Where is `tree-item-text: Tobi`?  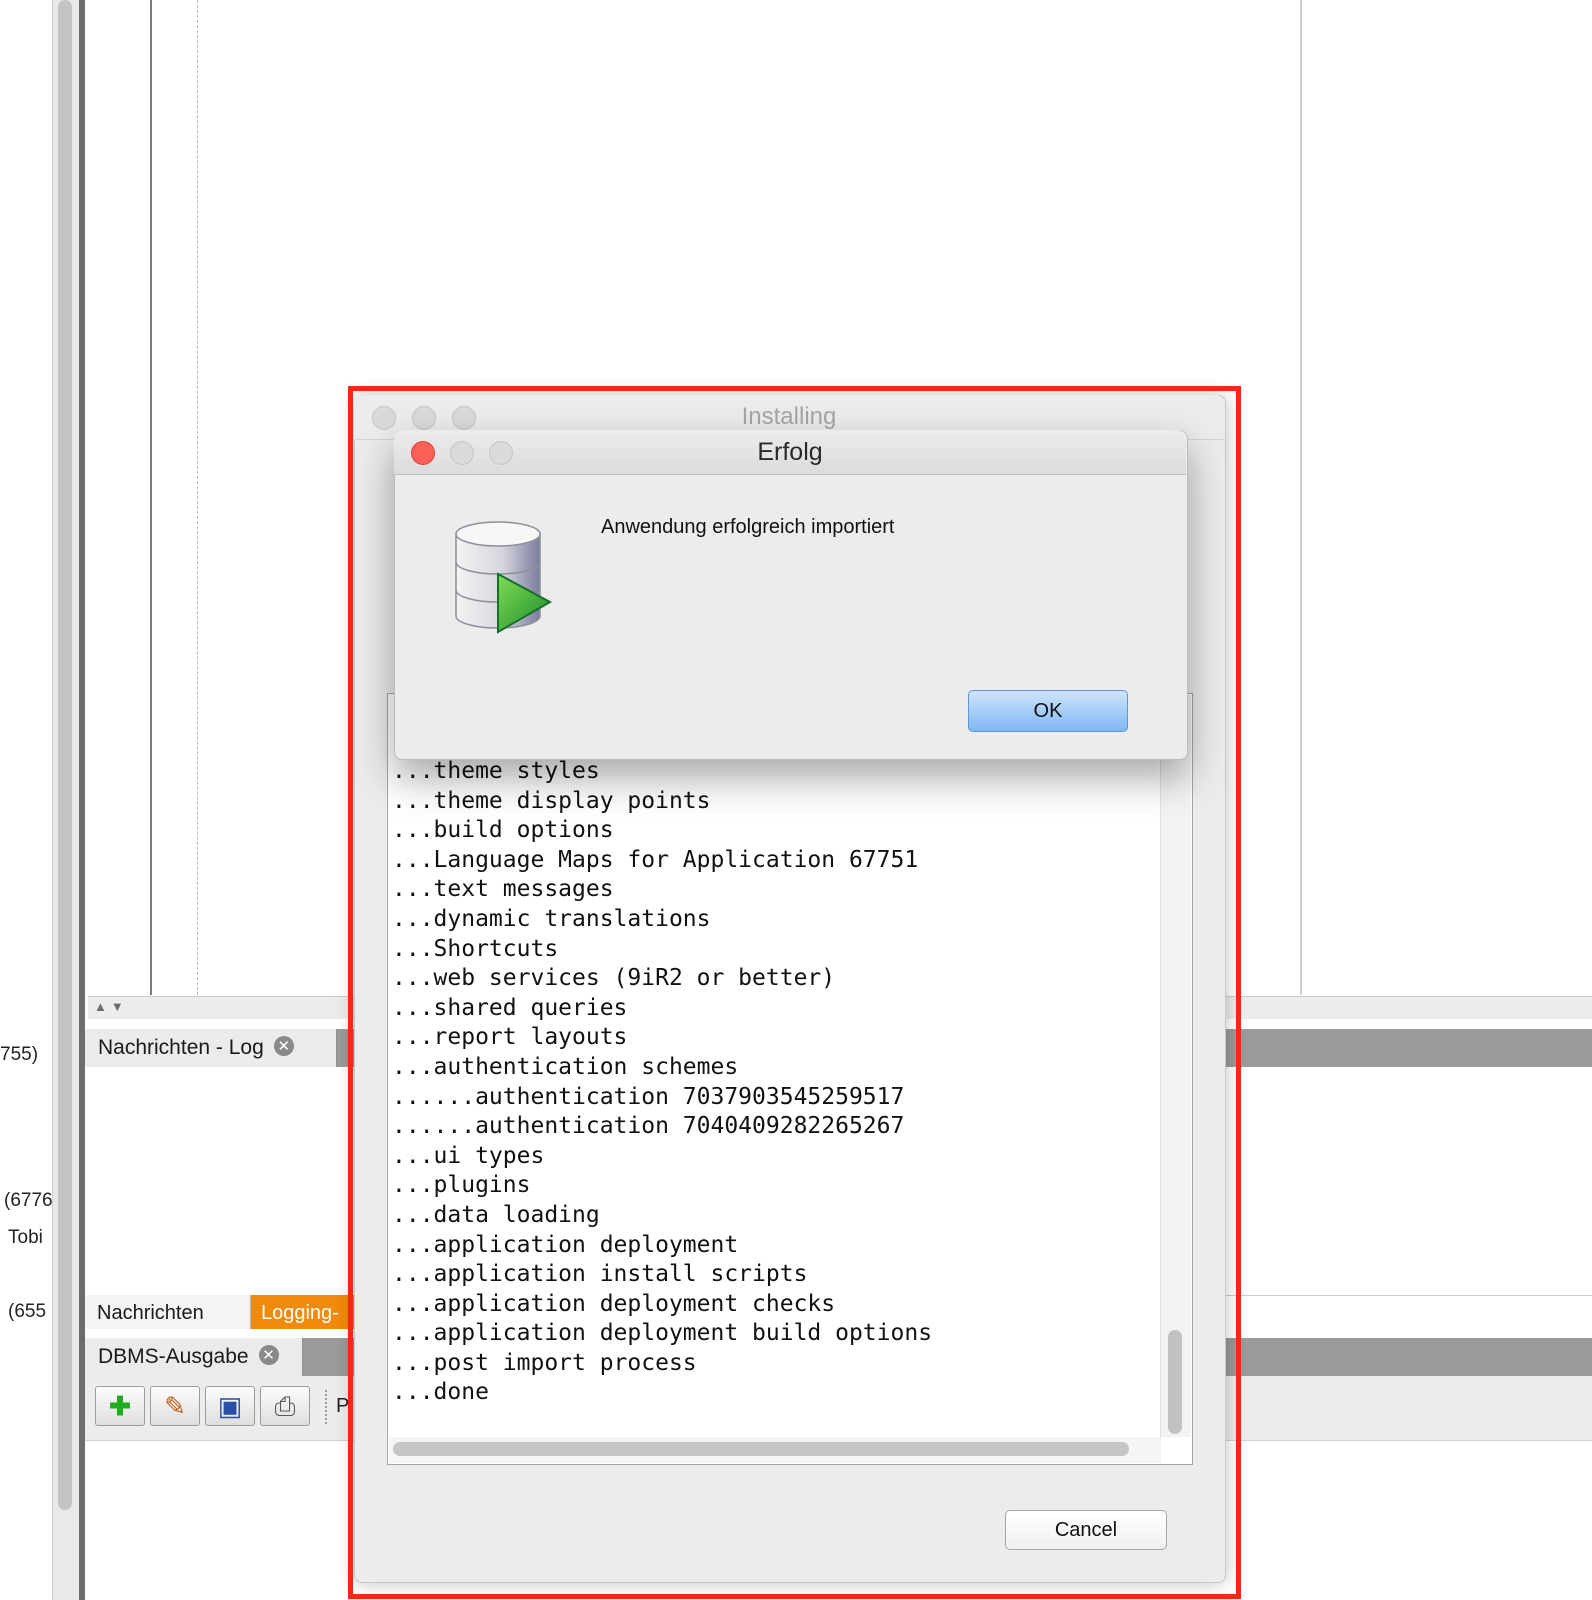 tree-item-text: Tobi is located at coordinates (25, 1238).